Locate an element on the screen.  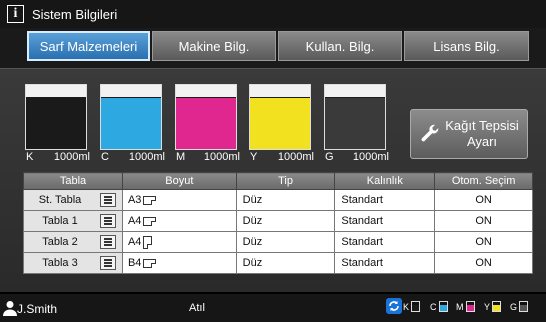
ink-channel: C is located at coordinates (105, 157).